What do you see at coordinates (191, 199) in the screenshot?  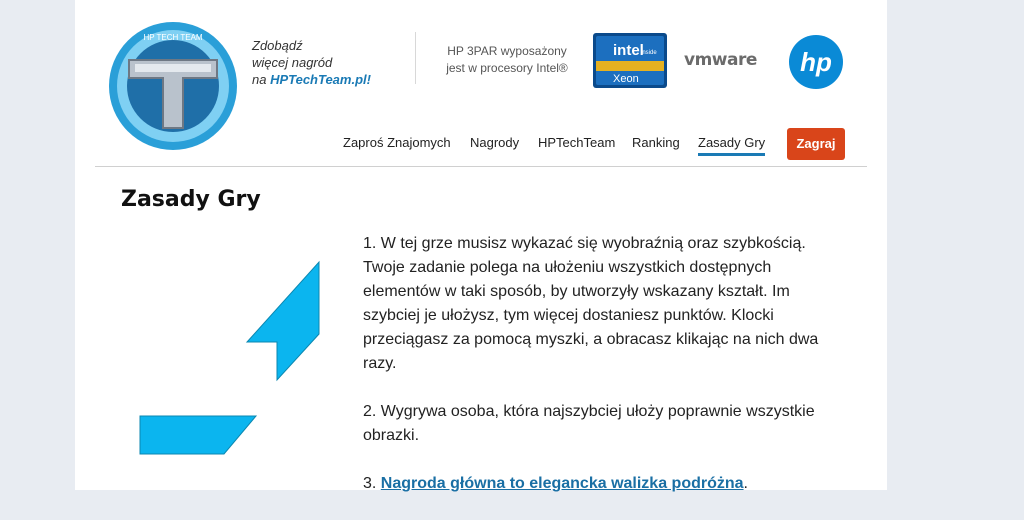 I see `page-title: Zasady Gry` at bounding box center [191, 199].